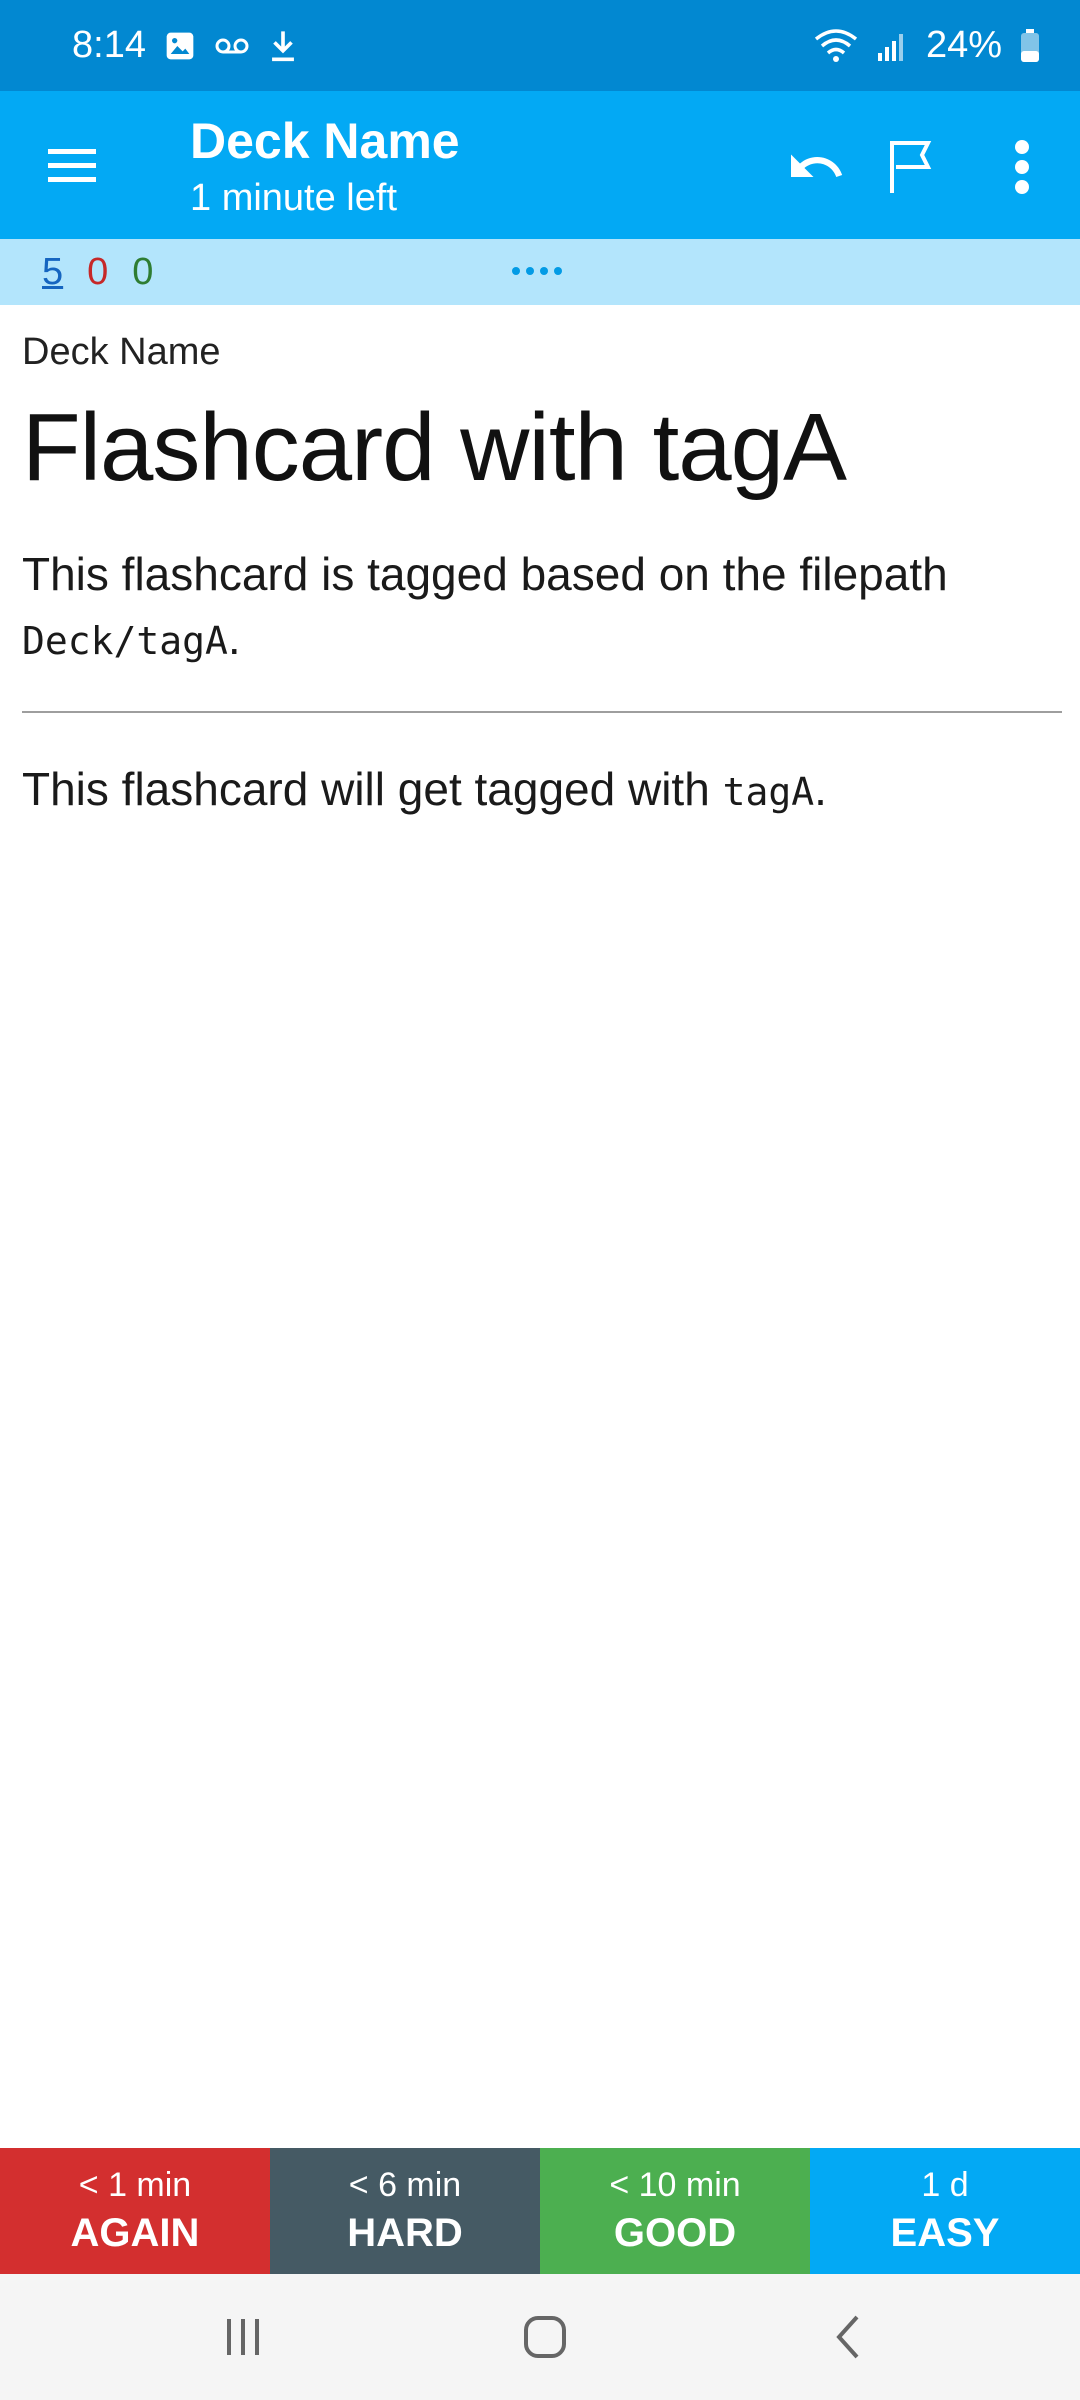 Image resolution: width=1080 pixels, height=2400 pixels. I want to click on good-button: < 10 min GOOD, so click(675, 2211).